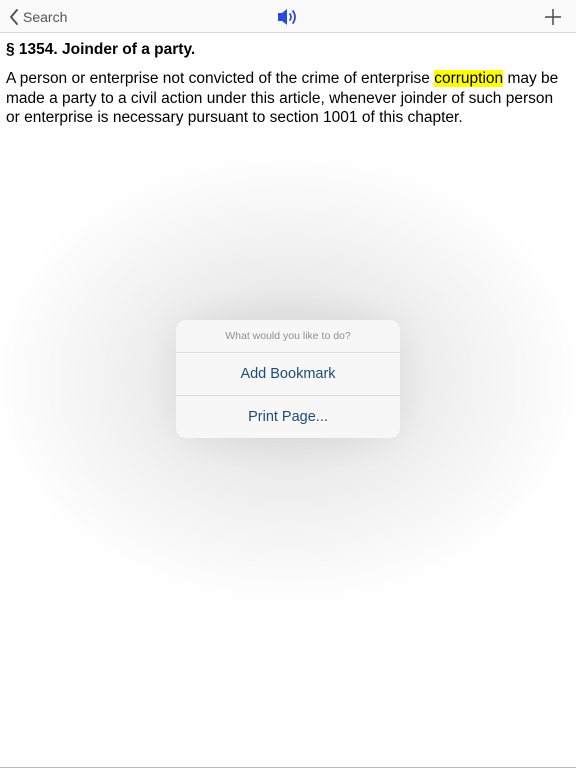 The height and width of the screenshot is (768, 576). Describe the element at coordinates (288, 374) in the screenshot. I see `add-bookmark-button: Add Bookmark` at that location.